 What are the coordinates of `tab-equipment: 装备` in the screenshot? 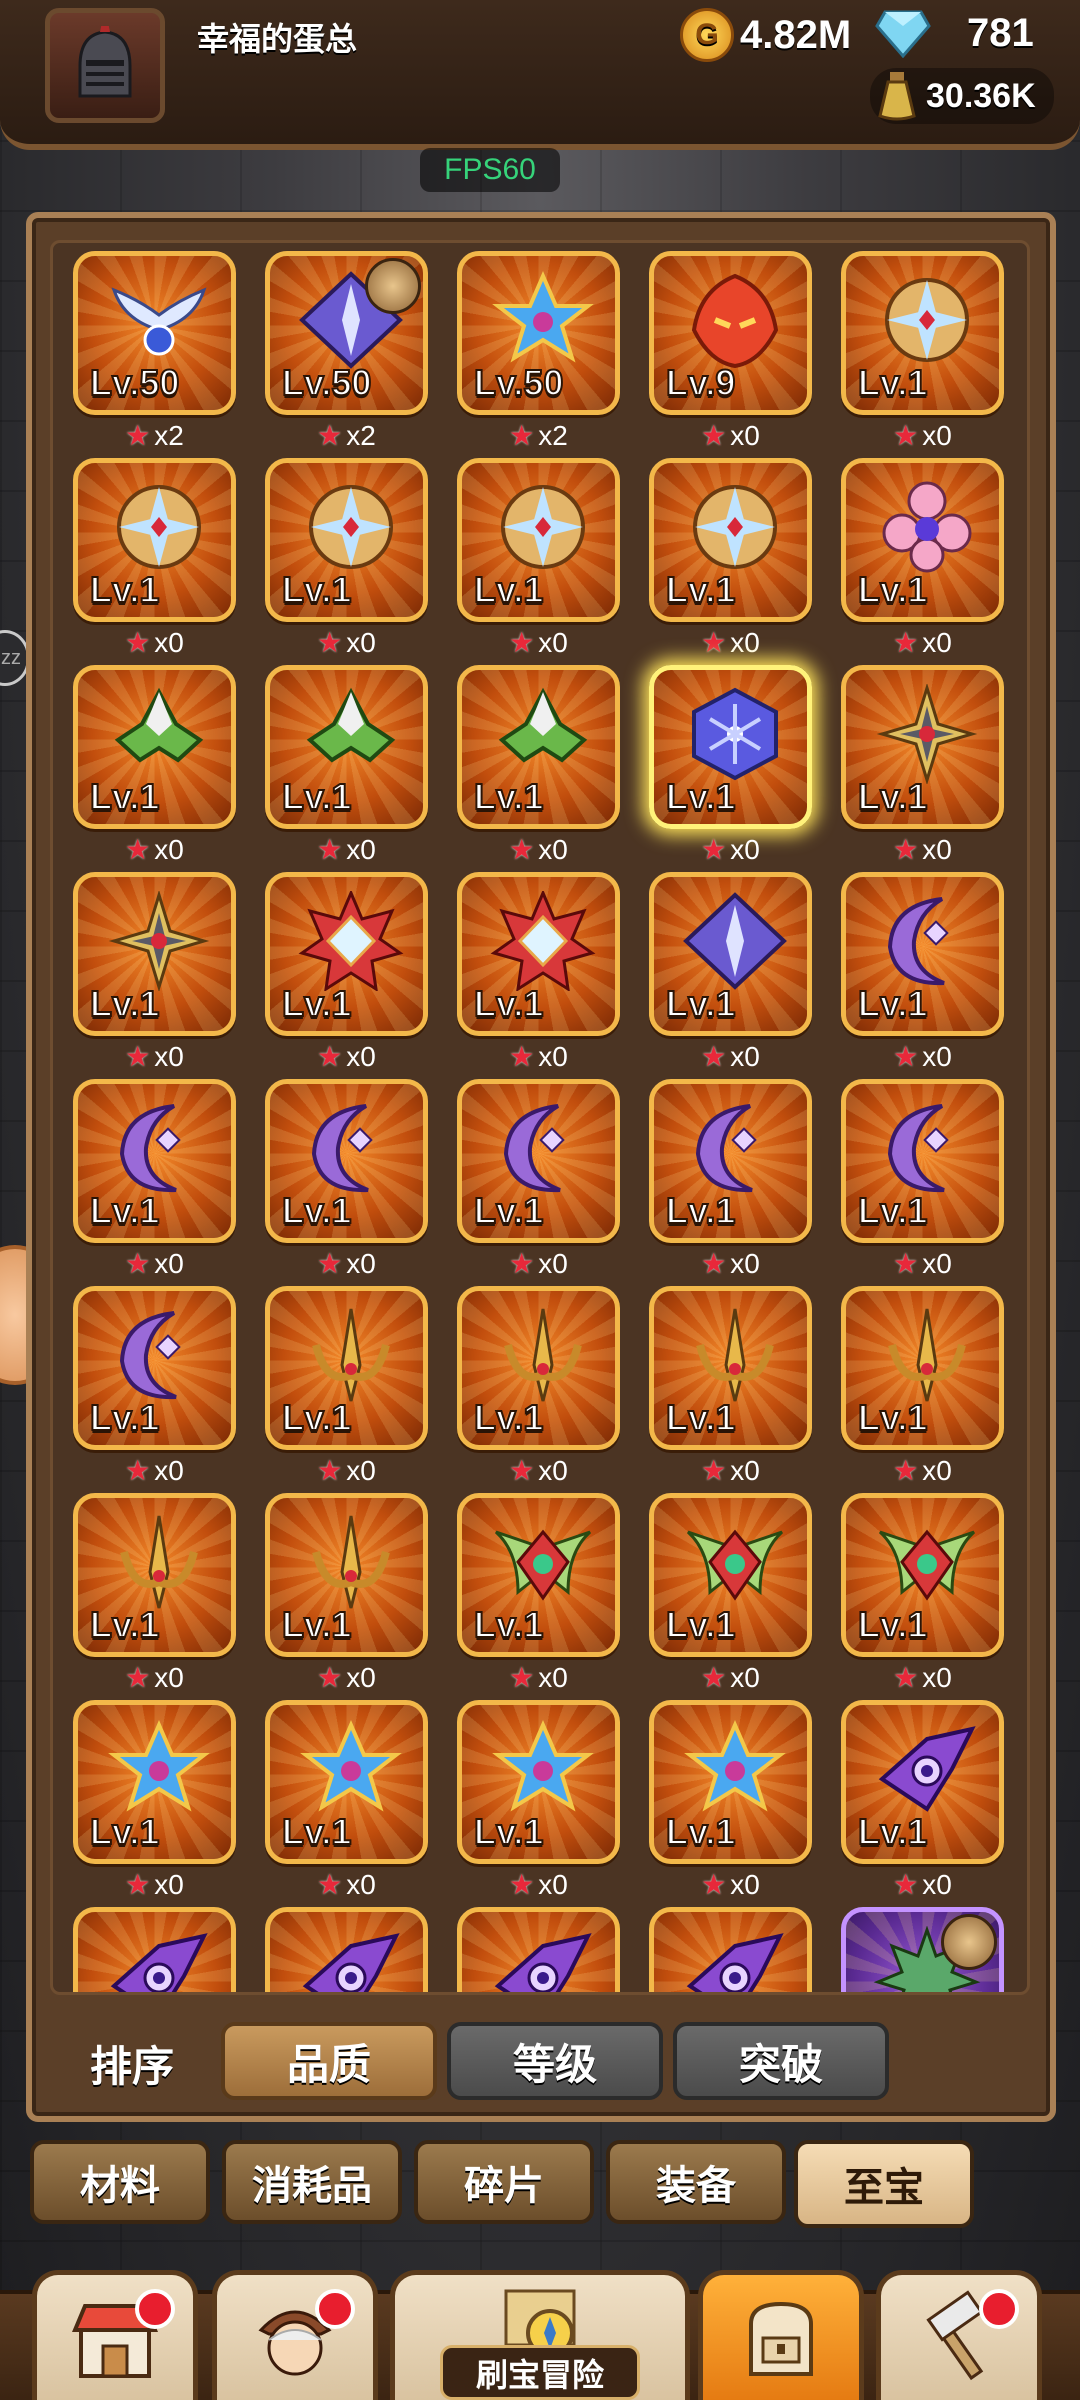 It's located at (696, 2182).